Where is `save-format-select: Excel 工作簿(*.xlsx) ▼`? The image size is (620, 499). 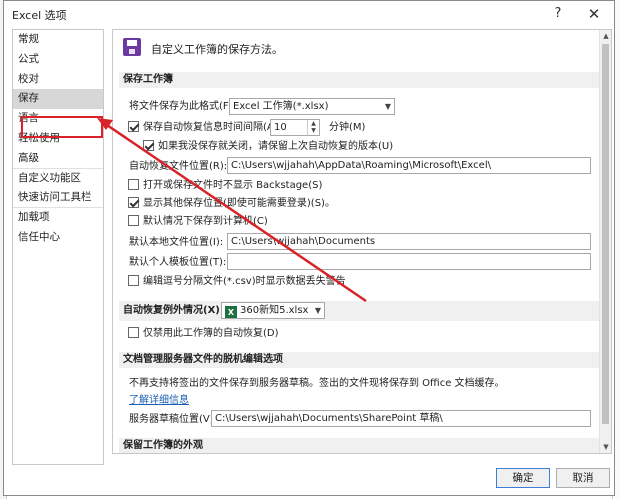 save-format-select: Excel 工作簿(*.xlsx) ▼ is located at coordinates (312, 106).